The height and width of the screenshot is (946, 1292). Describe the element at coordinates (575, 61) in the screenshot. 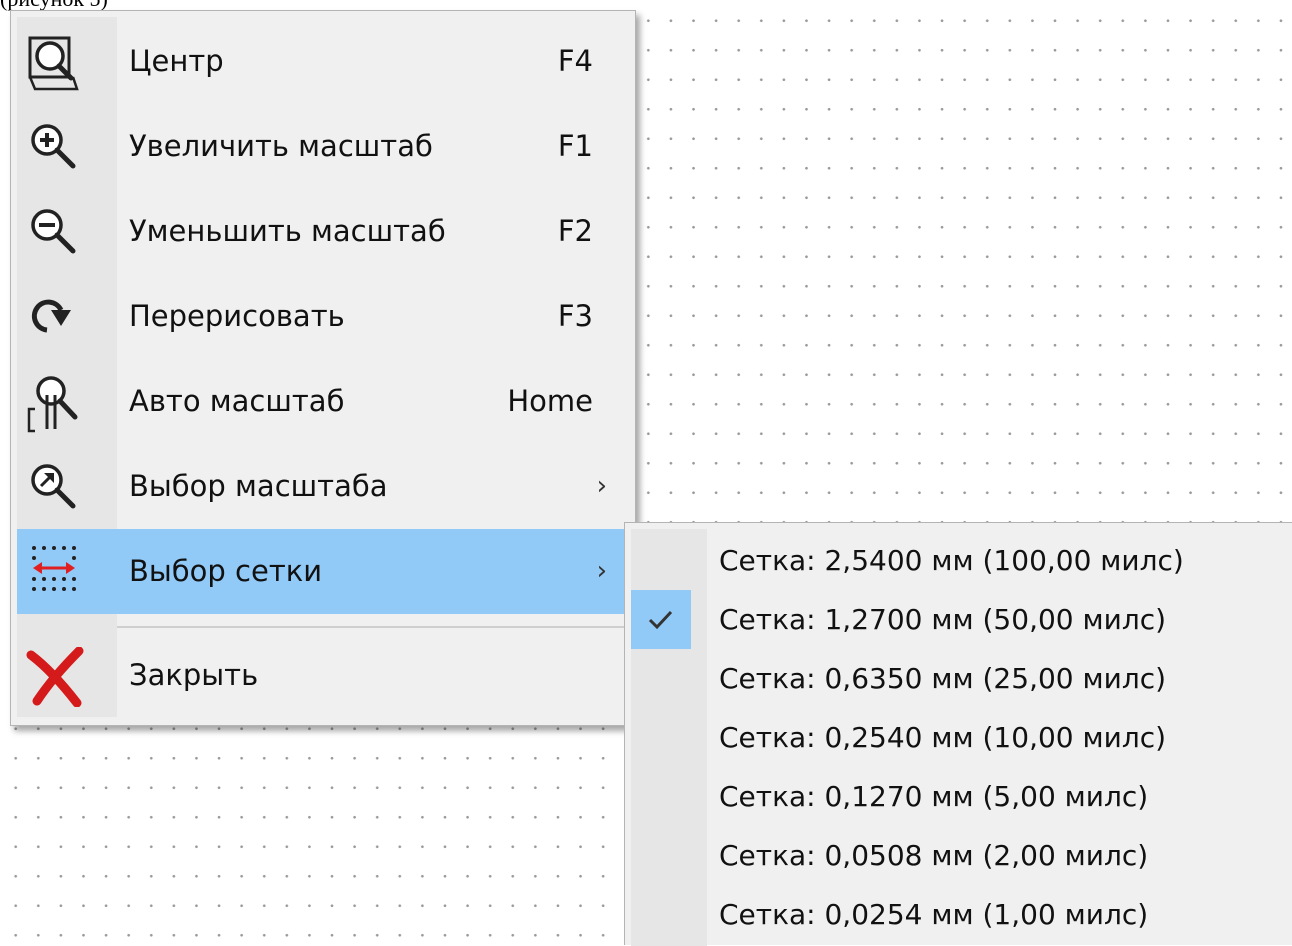

I see `menu-item-shortcut: F4` at that location.